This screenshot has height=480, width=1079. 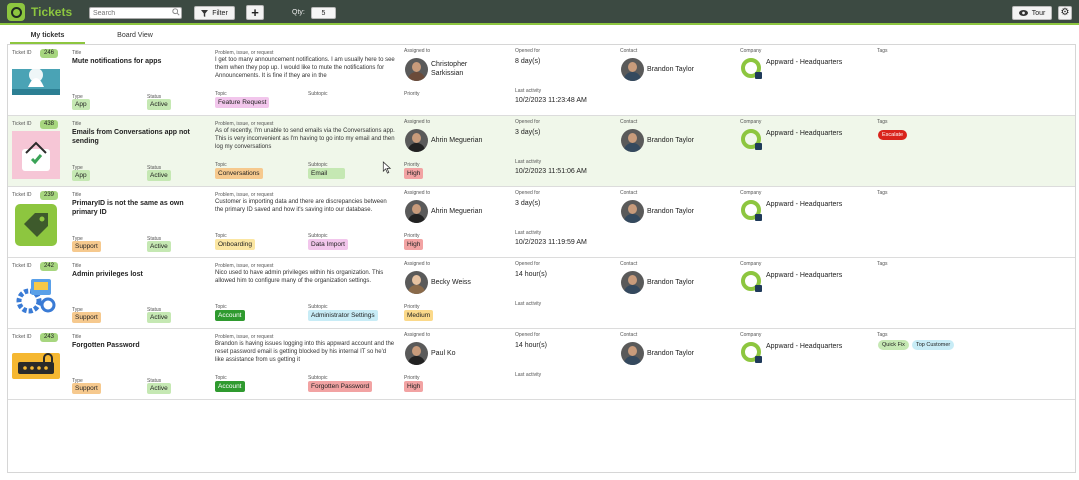 What do you see at coordinates (1038, 13) in the screenshot?
I see `tour-label: Tour` at bounding box center [1038, 13].